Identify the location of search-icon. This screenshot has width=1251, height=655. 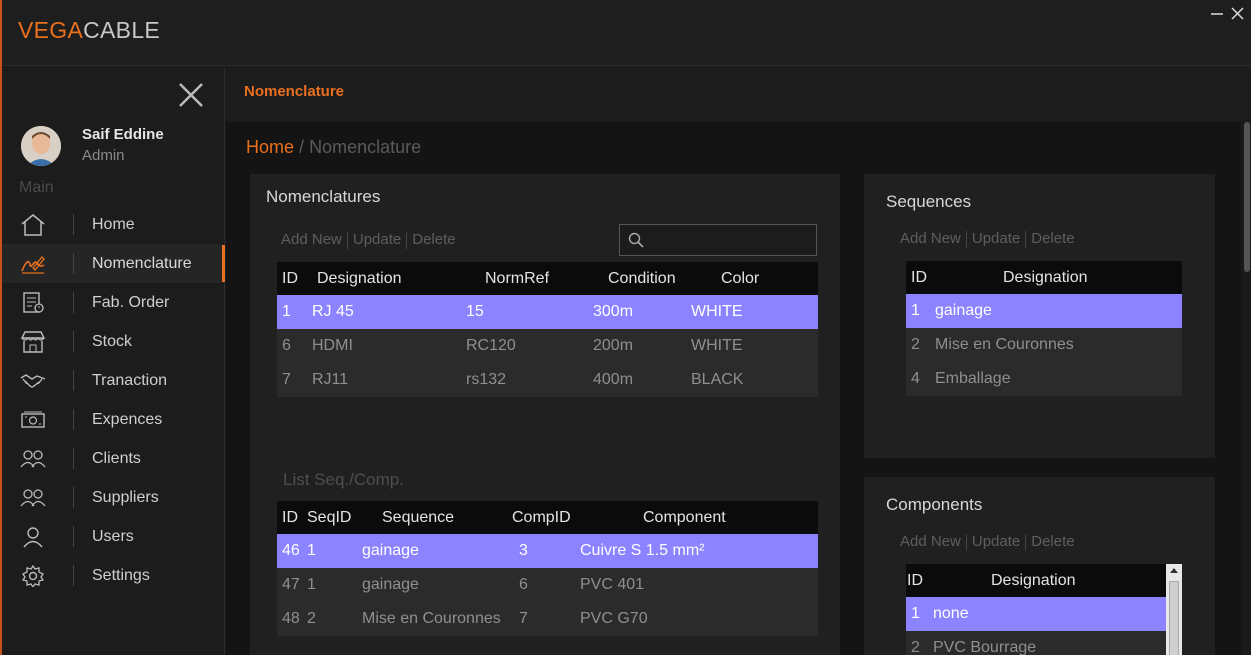
(636, 240).